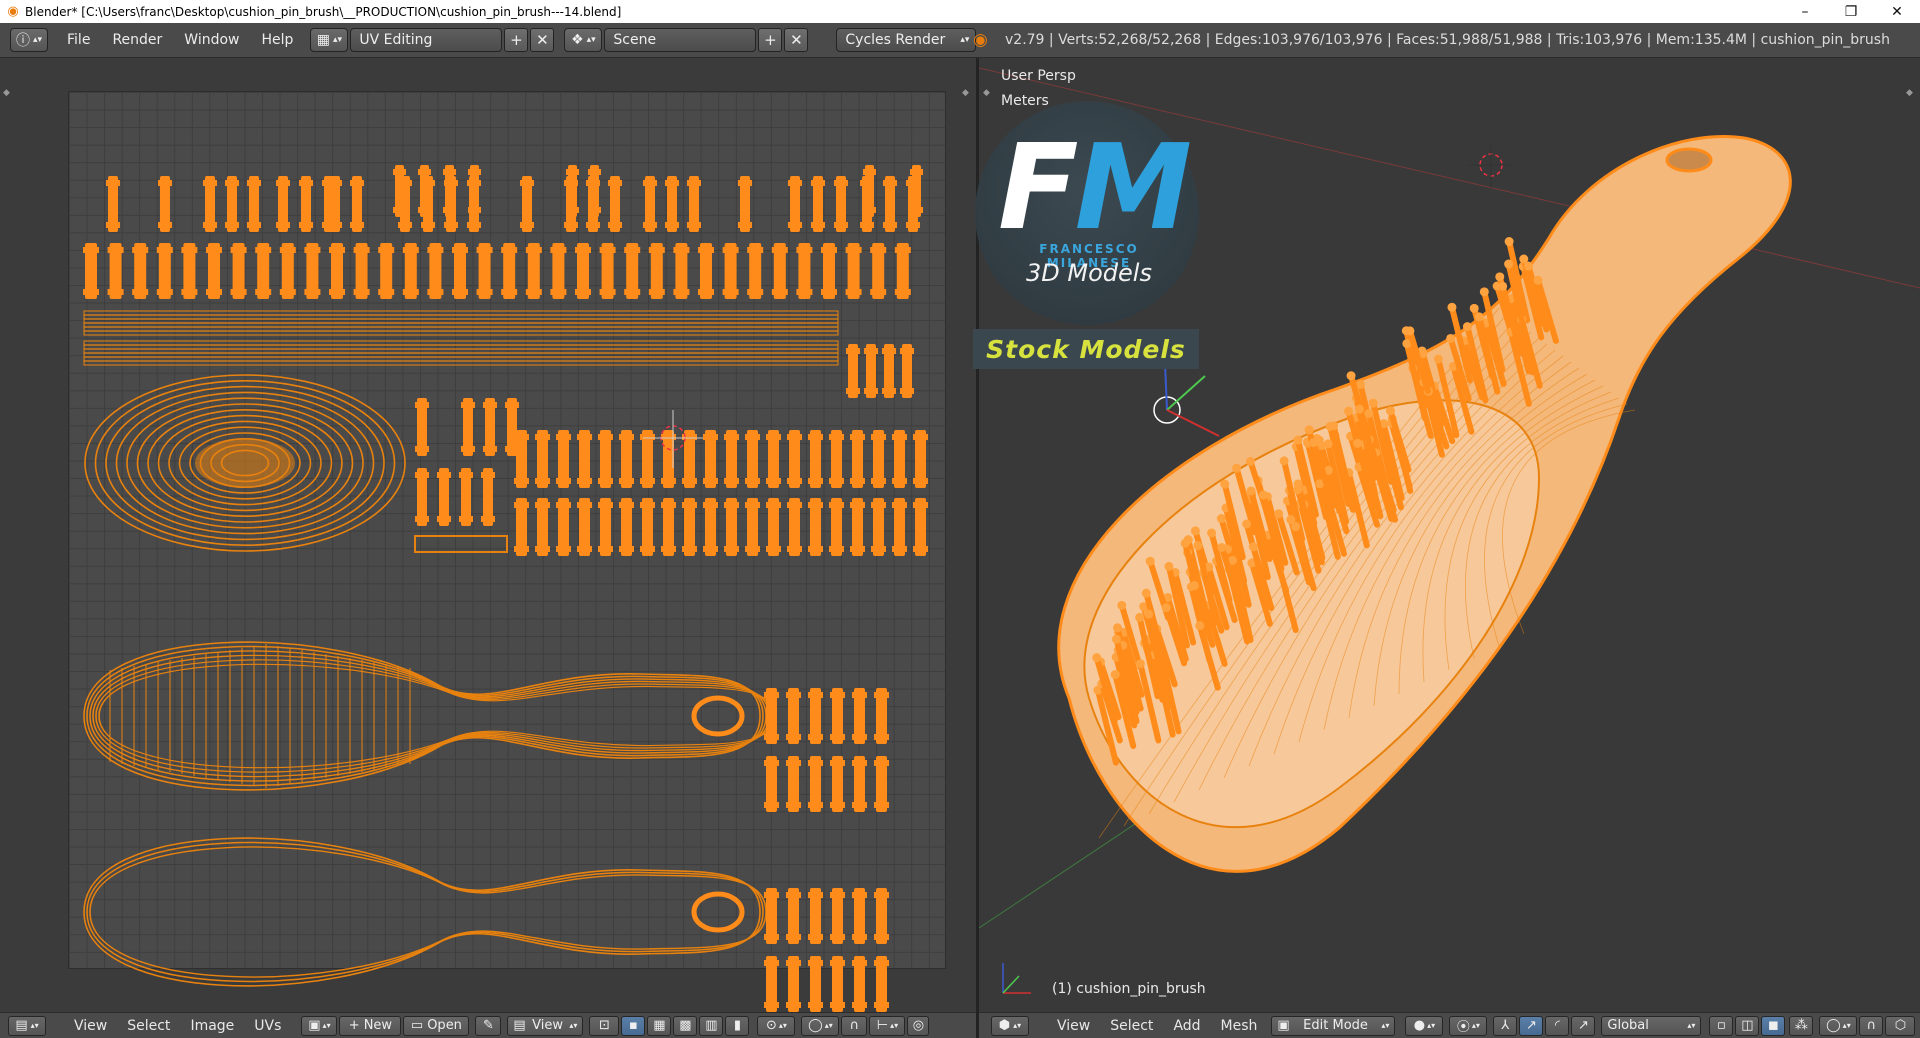 This screenshot has height=1038, width=1920. What do you see at coordinates (906, 40) in the screenshot?
I see `render-engine-select: Cycles Render ▴▾` at bounding box center [906, 40].